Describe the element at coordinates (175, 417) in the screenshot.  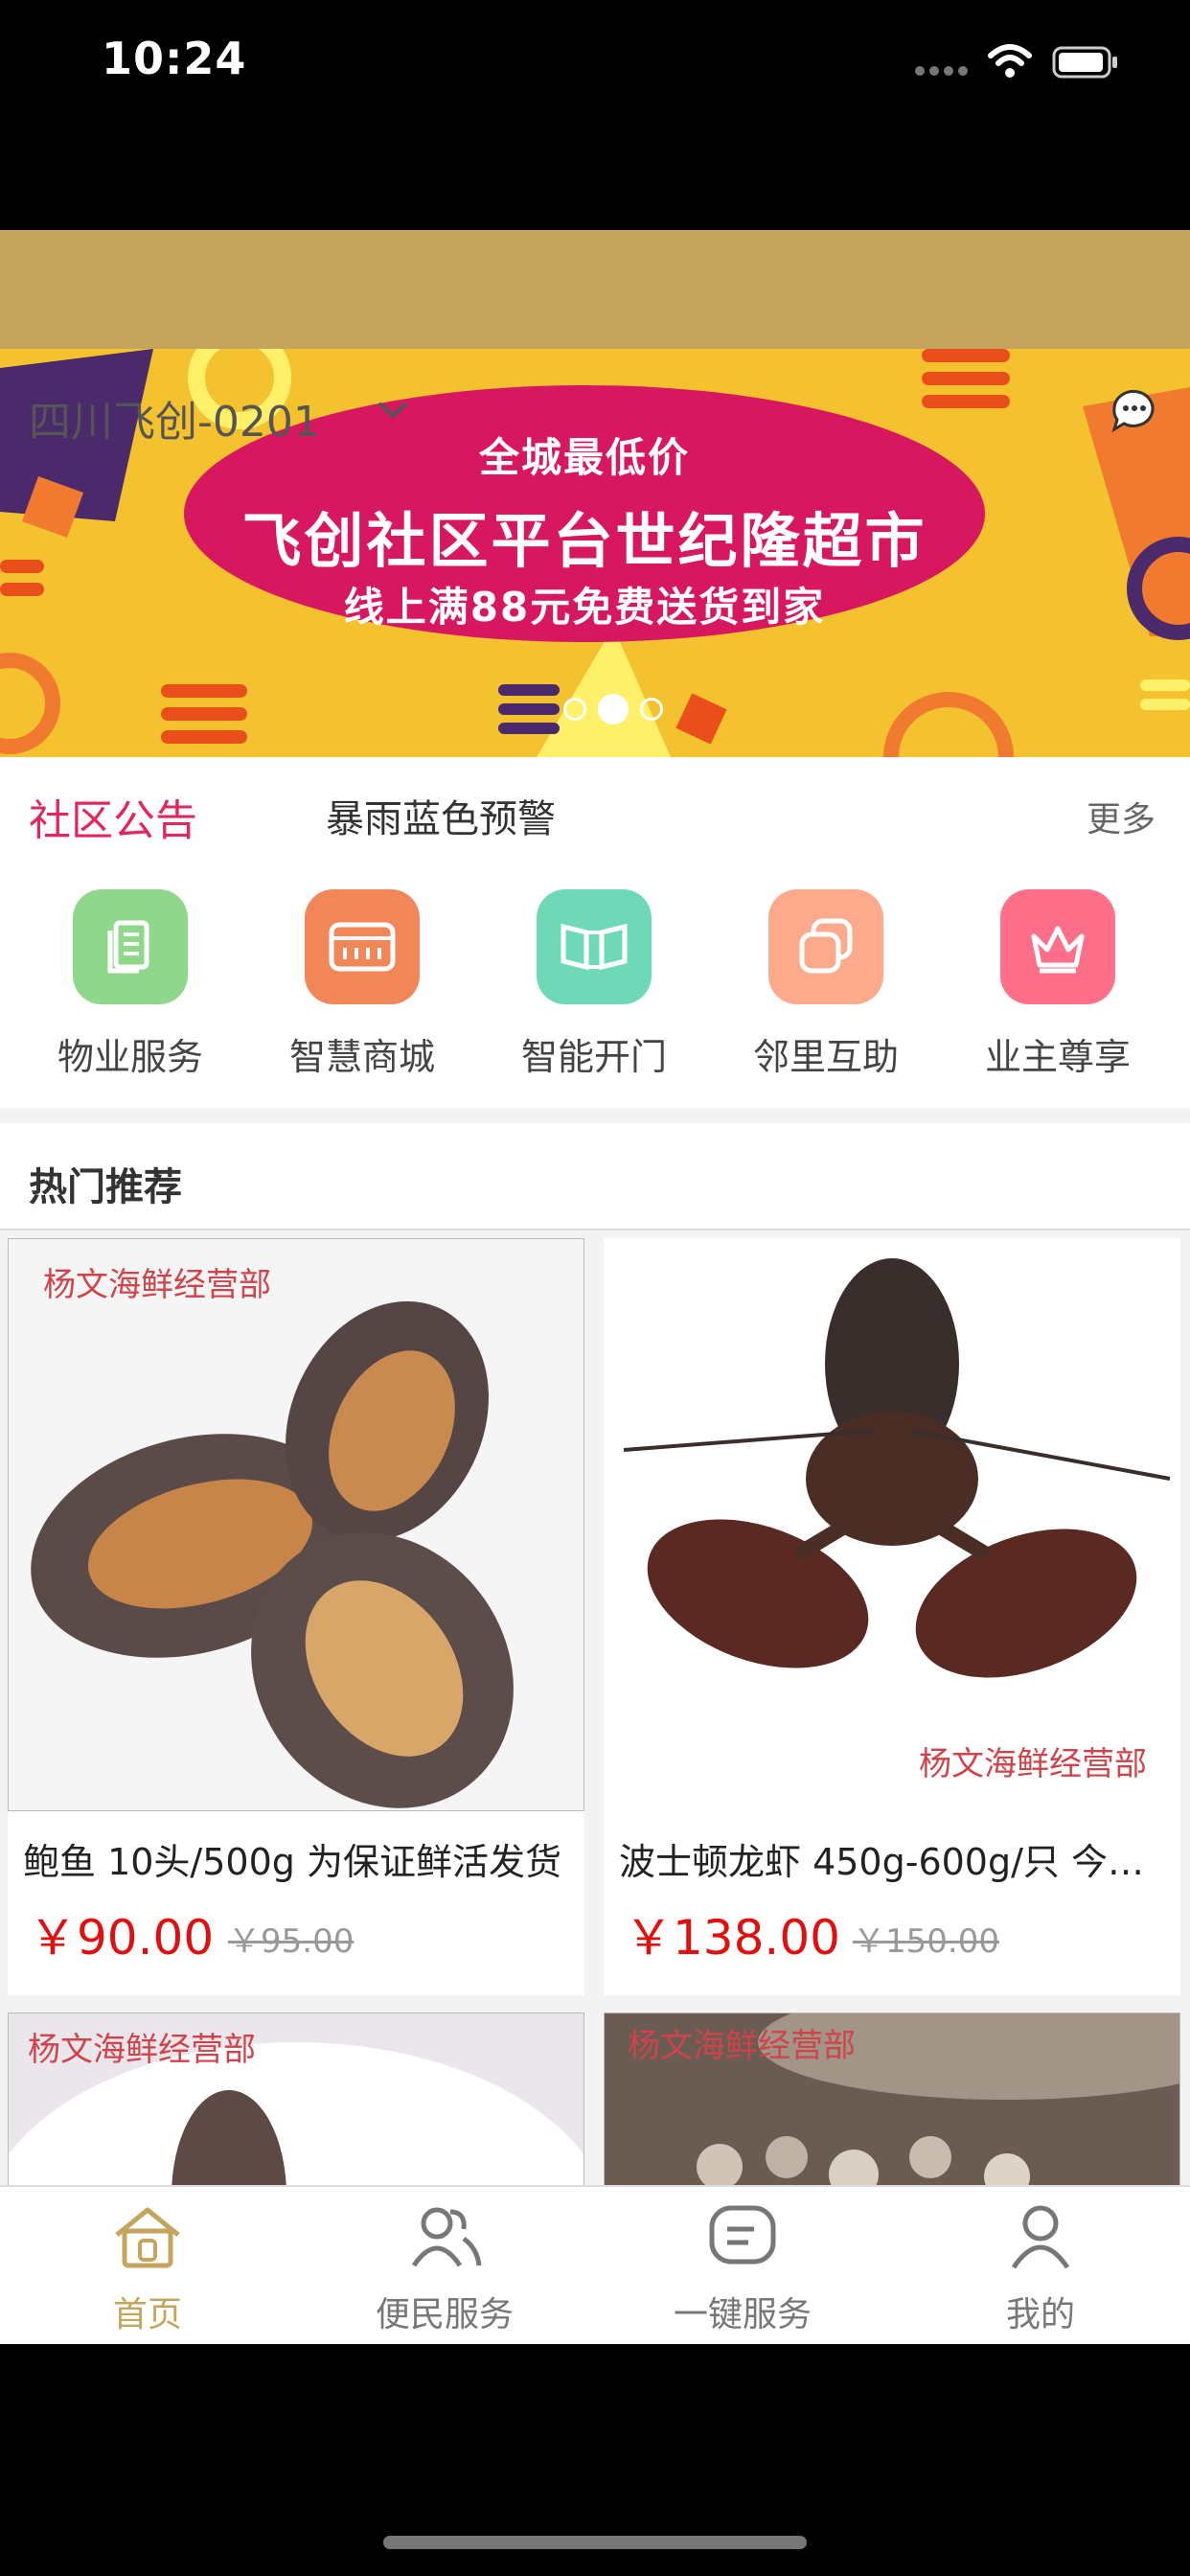
I see `location-selector: 四川飞创-0201` at that location.